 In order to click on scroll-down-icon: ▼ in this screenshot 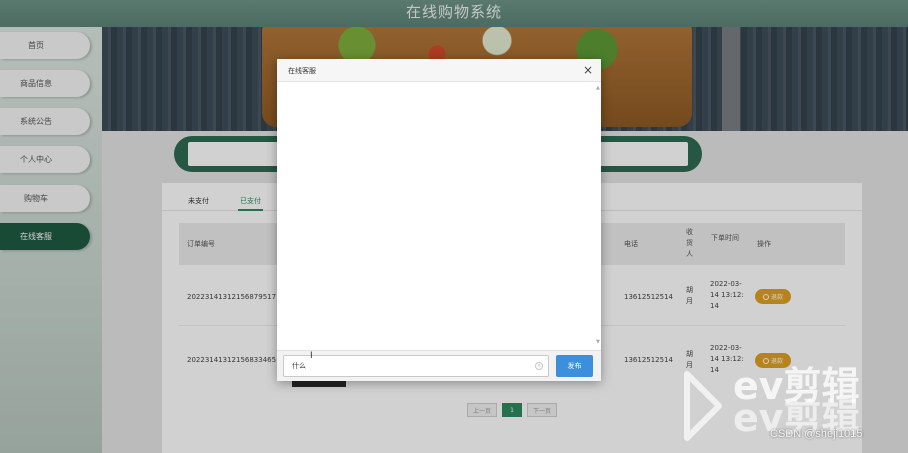, I will do `click(598, 342)`.